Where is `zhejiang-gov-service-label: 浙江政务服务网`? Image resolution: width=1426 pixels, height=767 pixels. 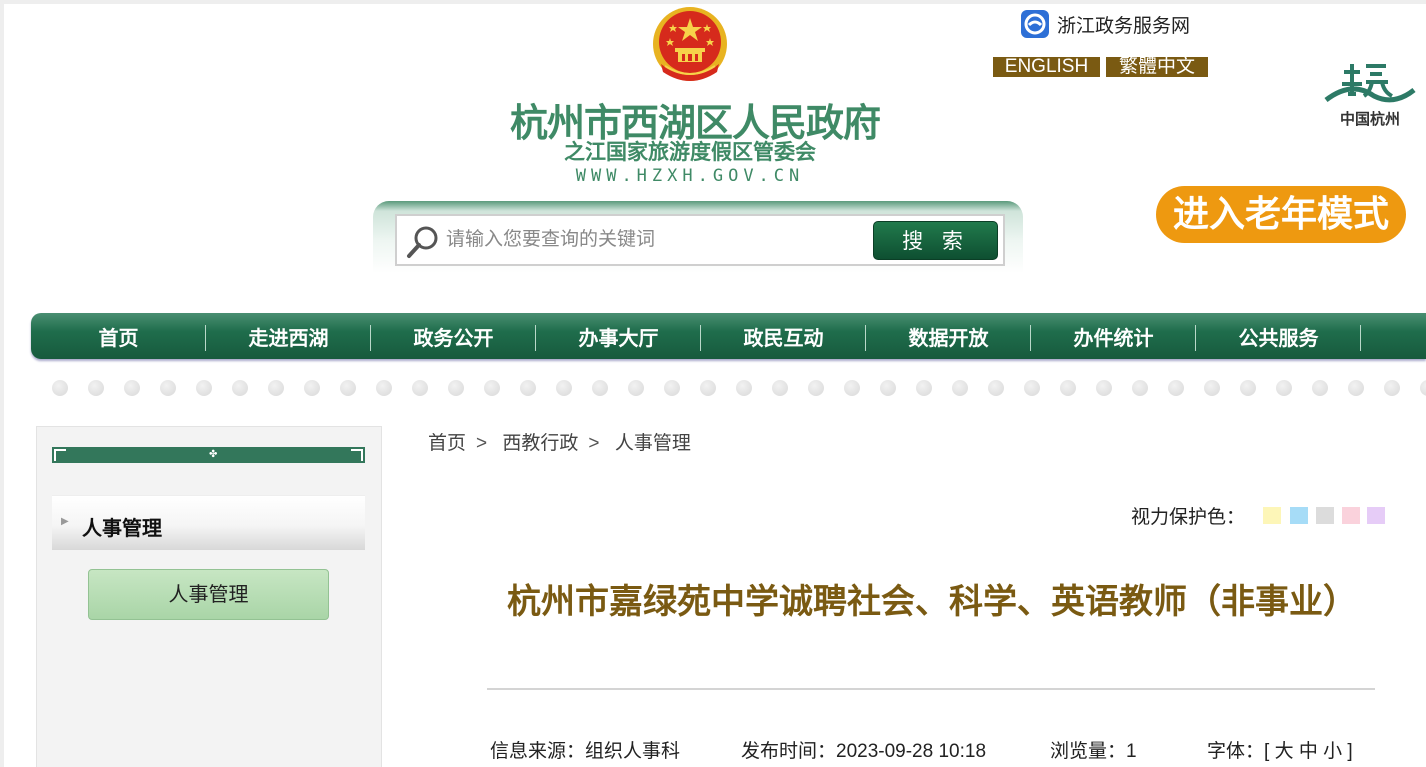 zhejiang-gov-service-label: 浙江政务服务网 is located at coordinates (1124, 26).